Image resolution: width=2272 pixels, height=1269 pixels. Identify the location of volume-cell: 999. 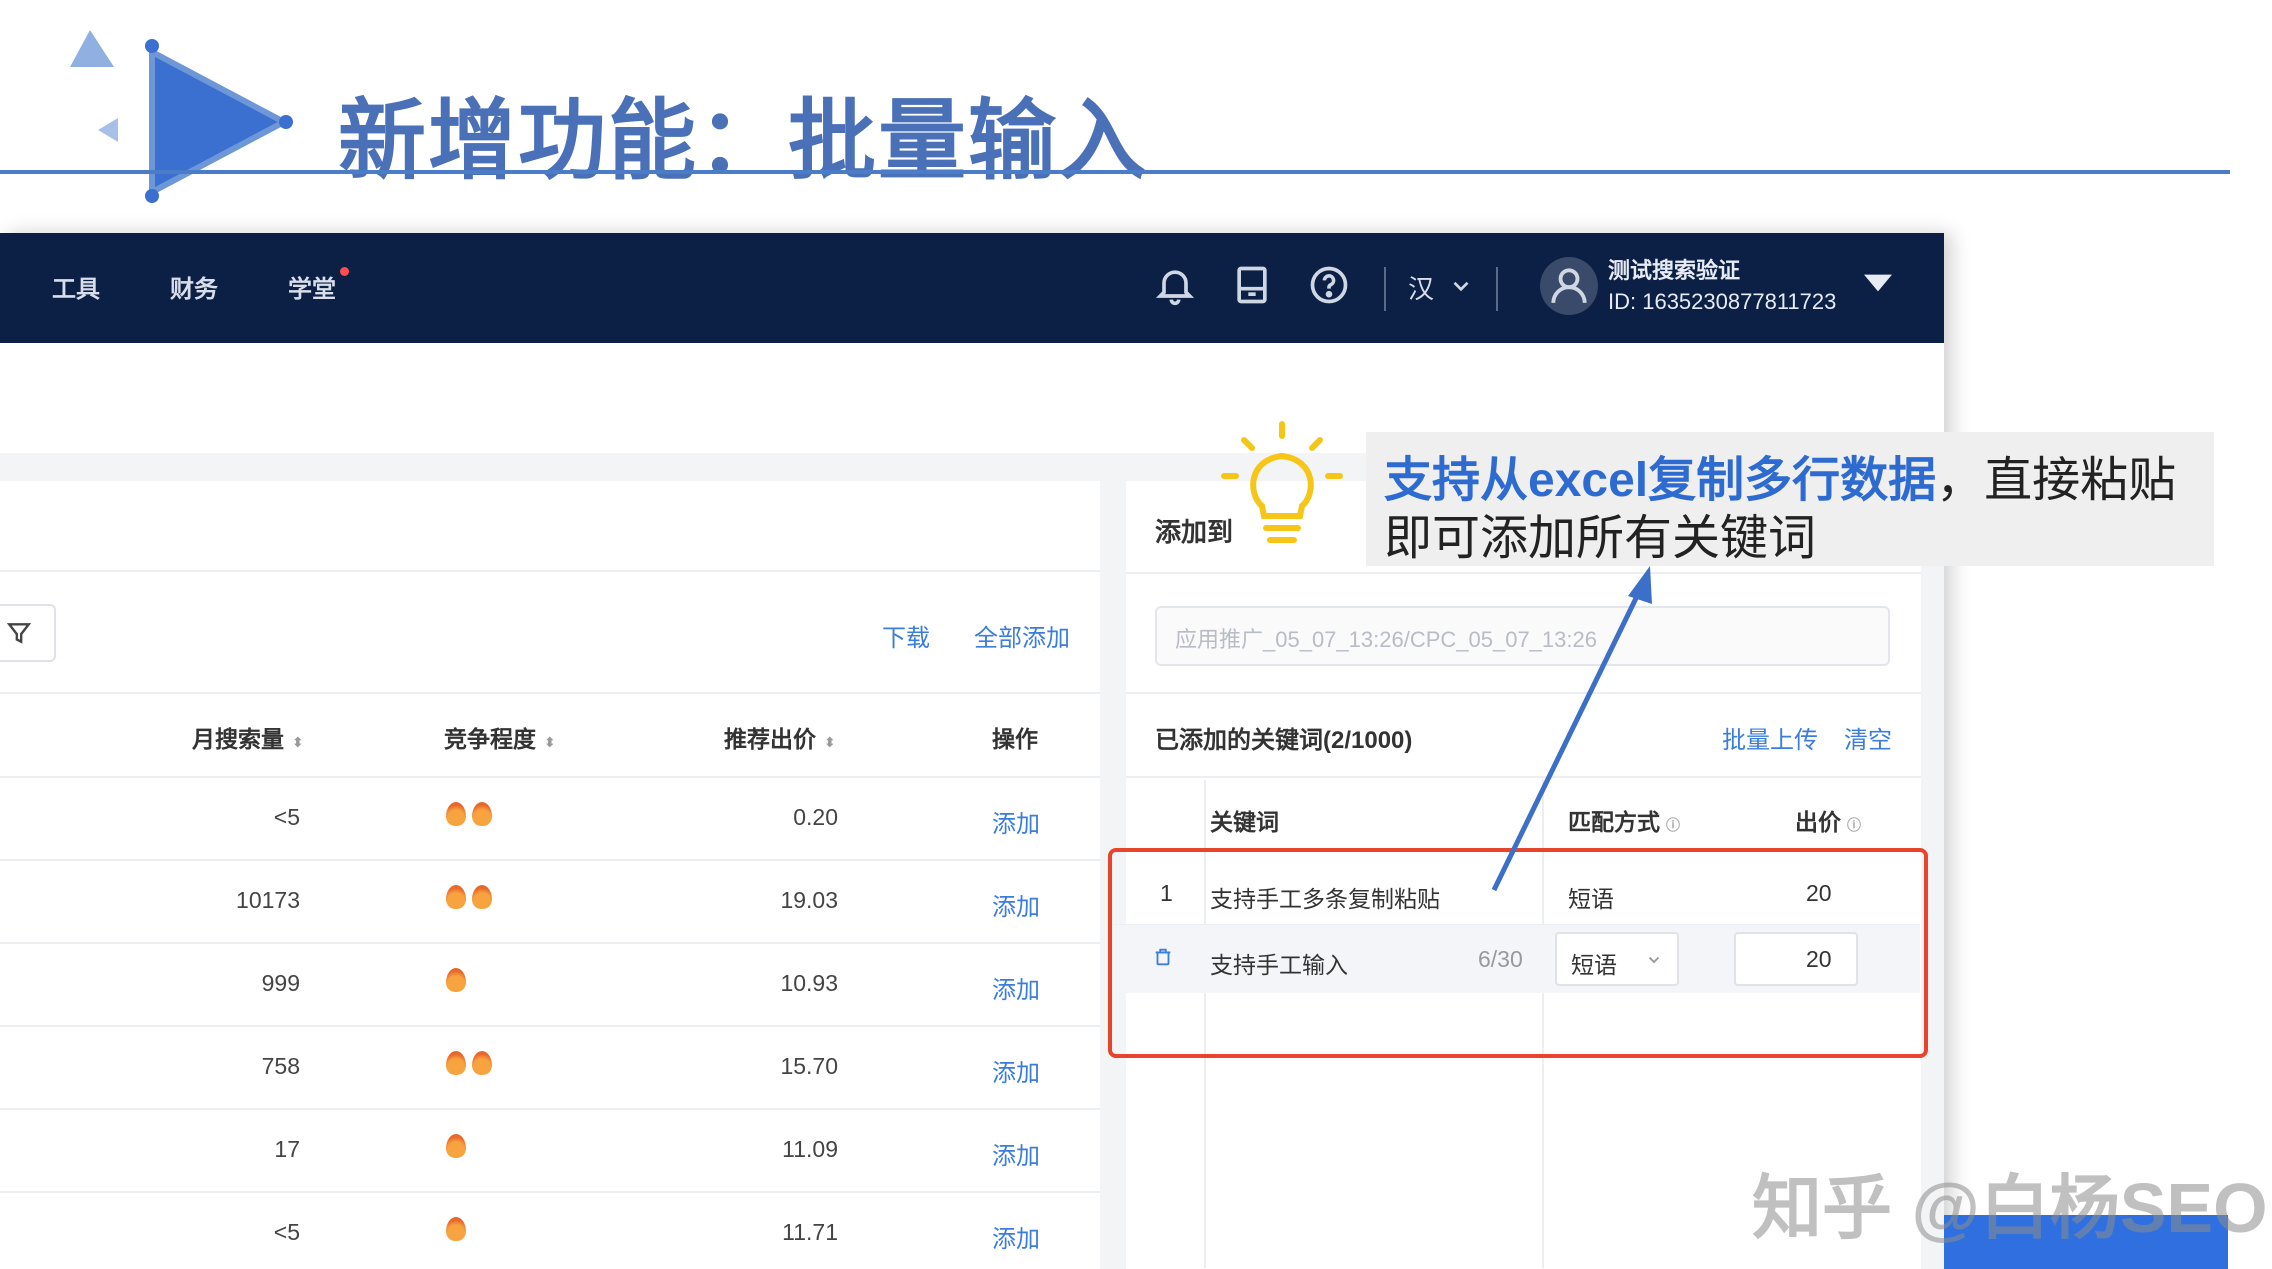
(280, 983).